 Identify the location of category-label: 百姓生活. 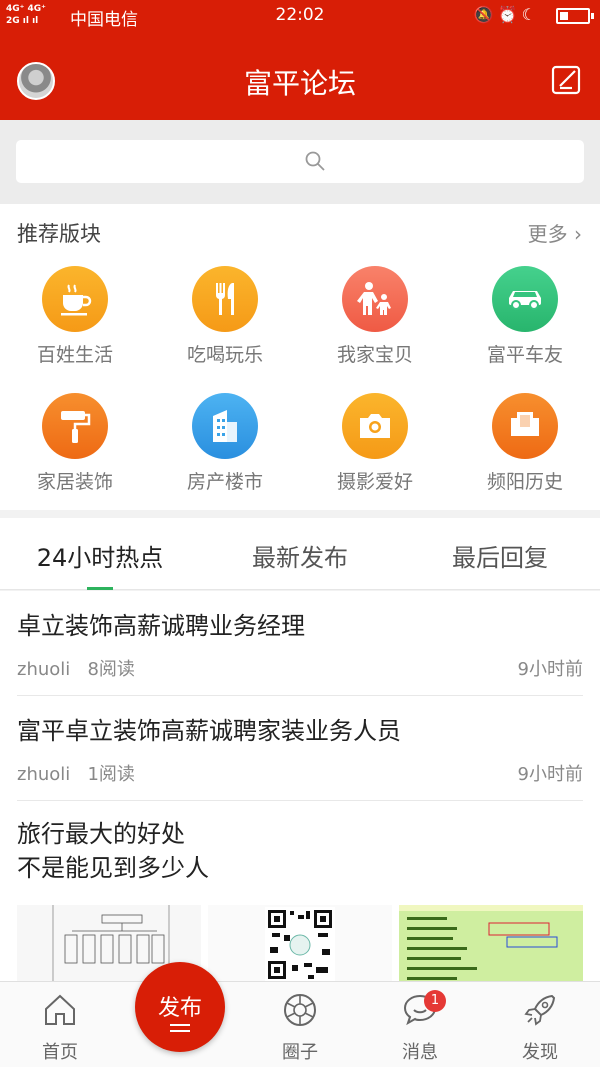
(74, 355).